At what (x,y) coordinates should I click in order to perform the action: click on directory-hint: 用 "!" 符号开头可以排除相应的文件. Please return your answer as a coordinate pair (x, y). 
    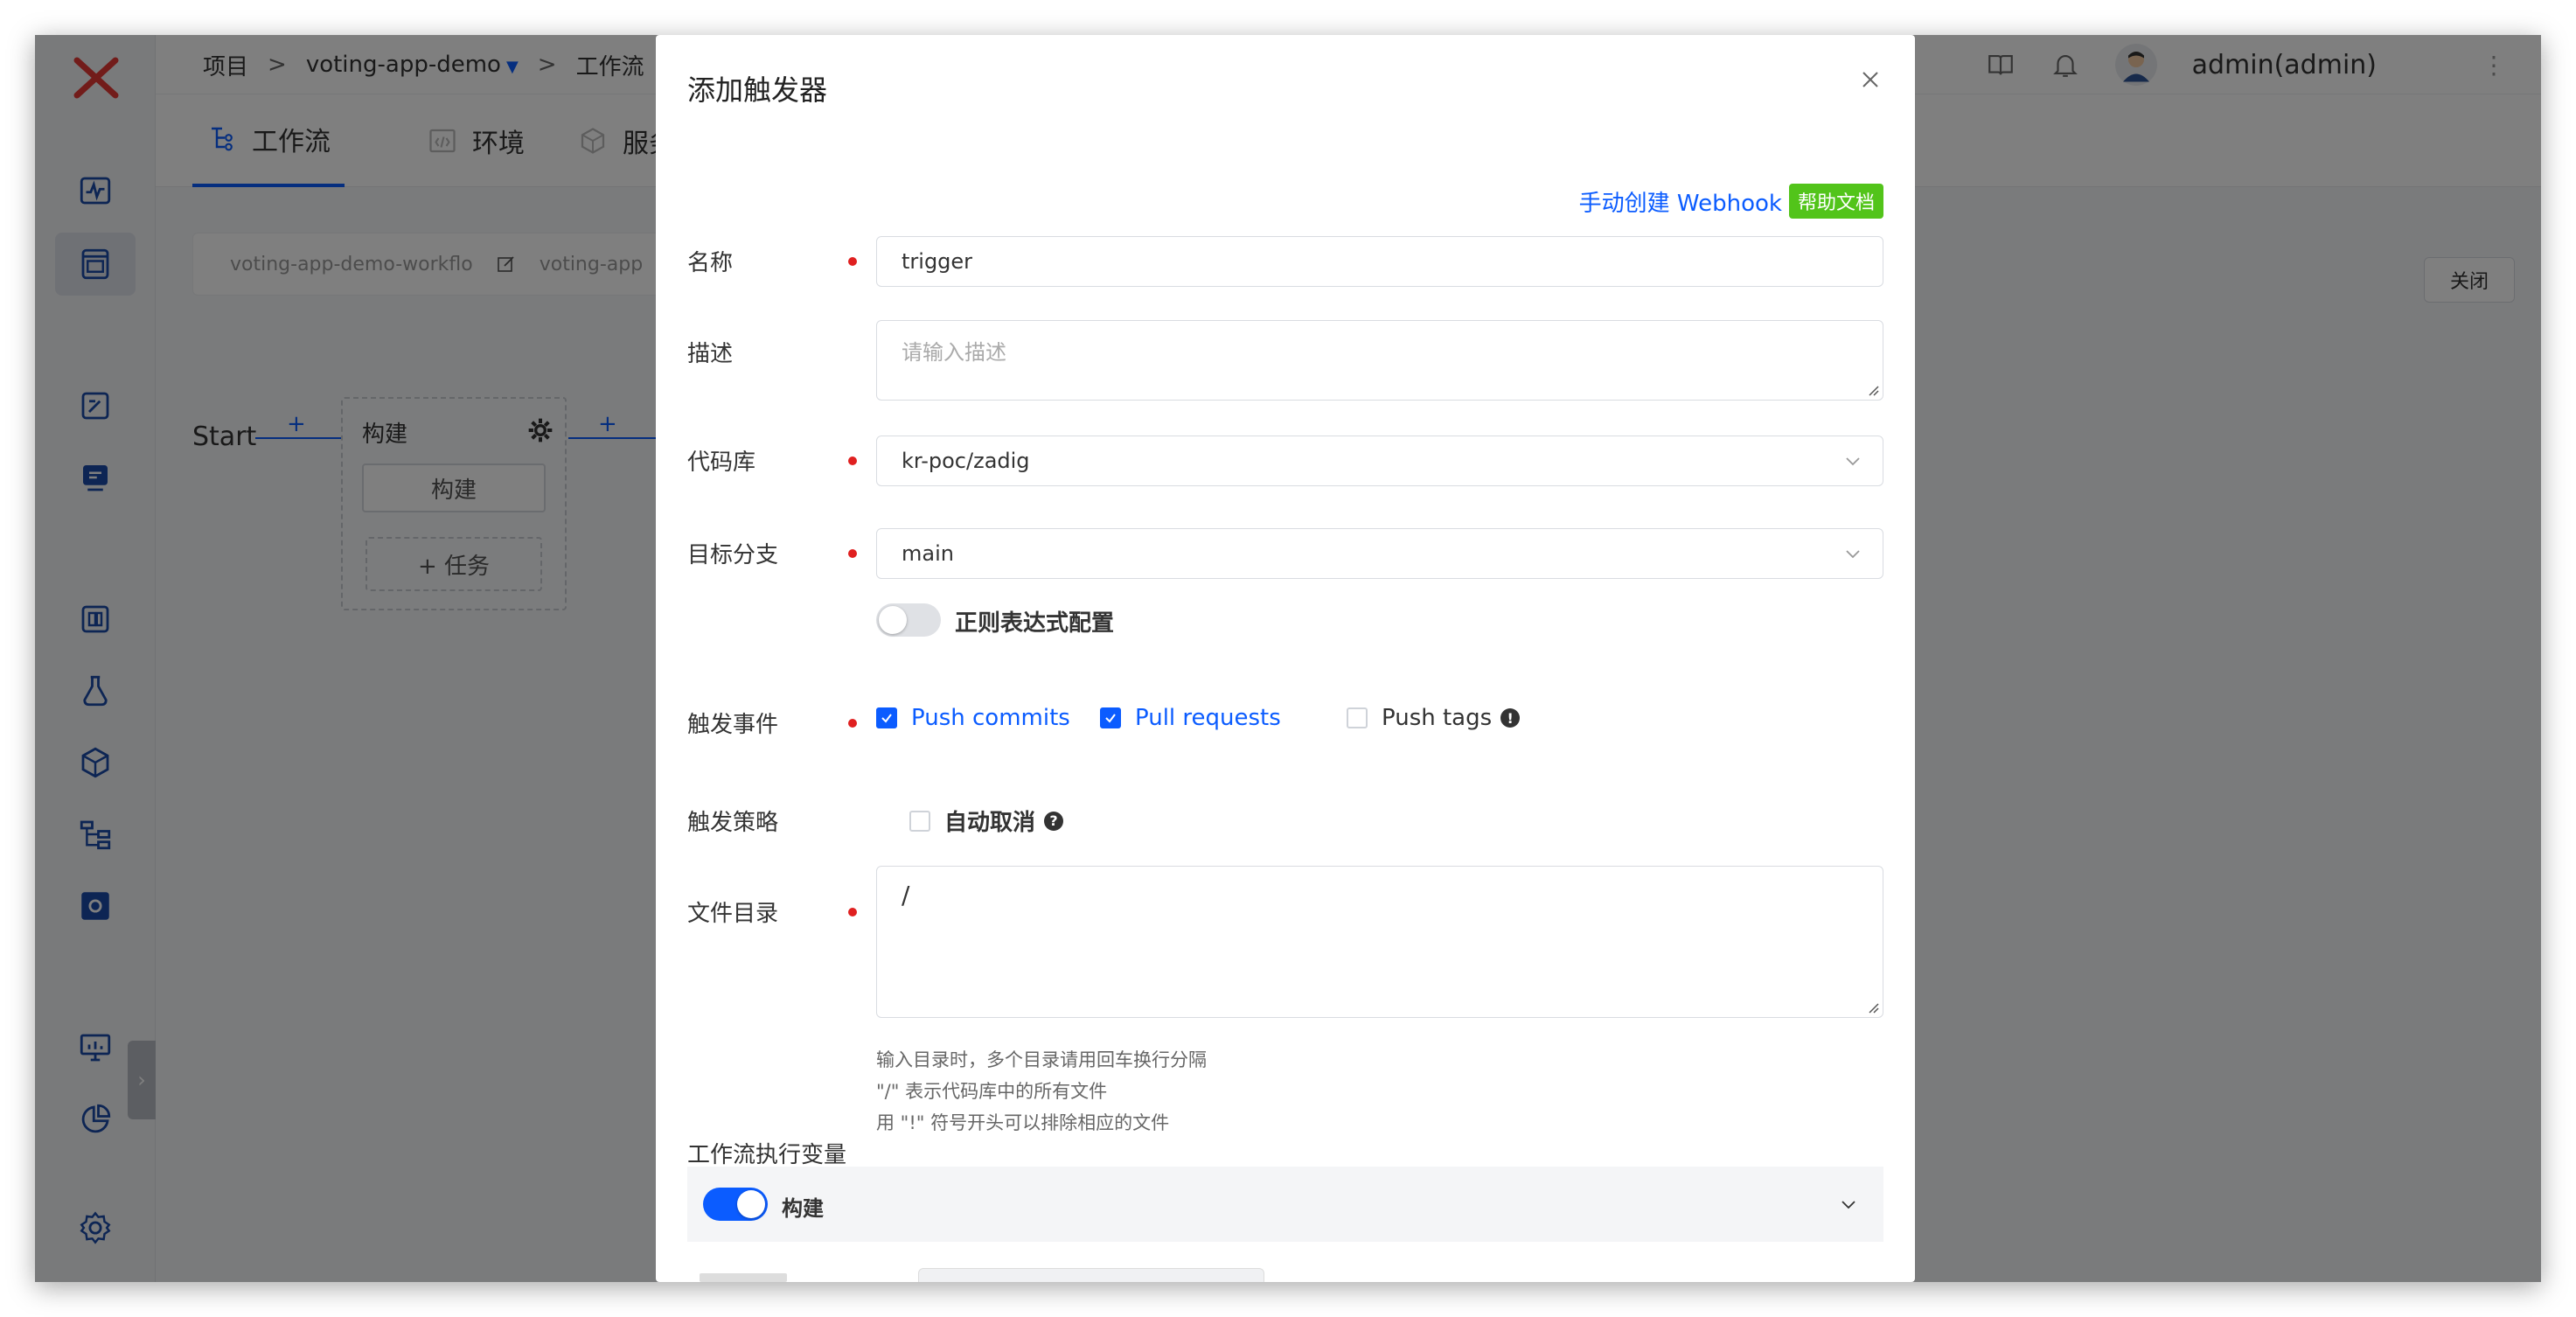
    Looking at the image, I should click on (1023, 1122).